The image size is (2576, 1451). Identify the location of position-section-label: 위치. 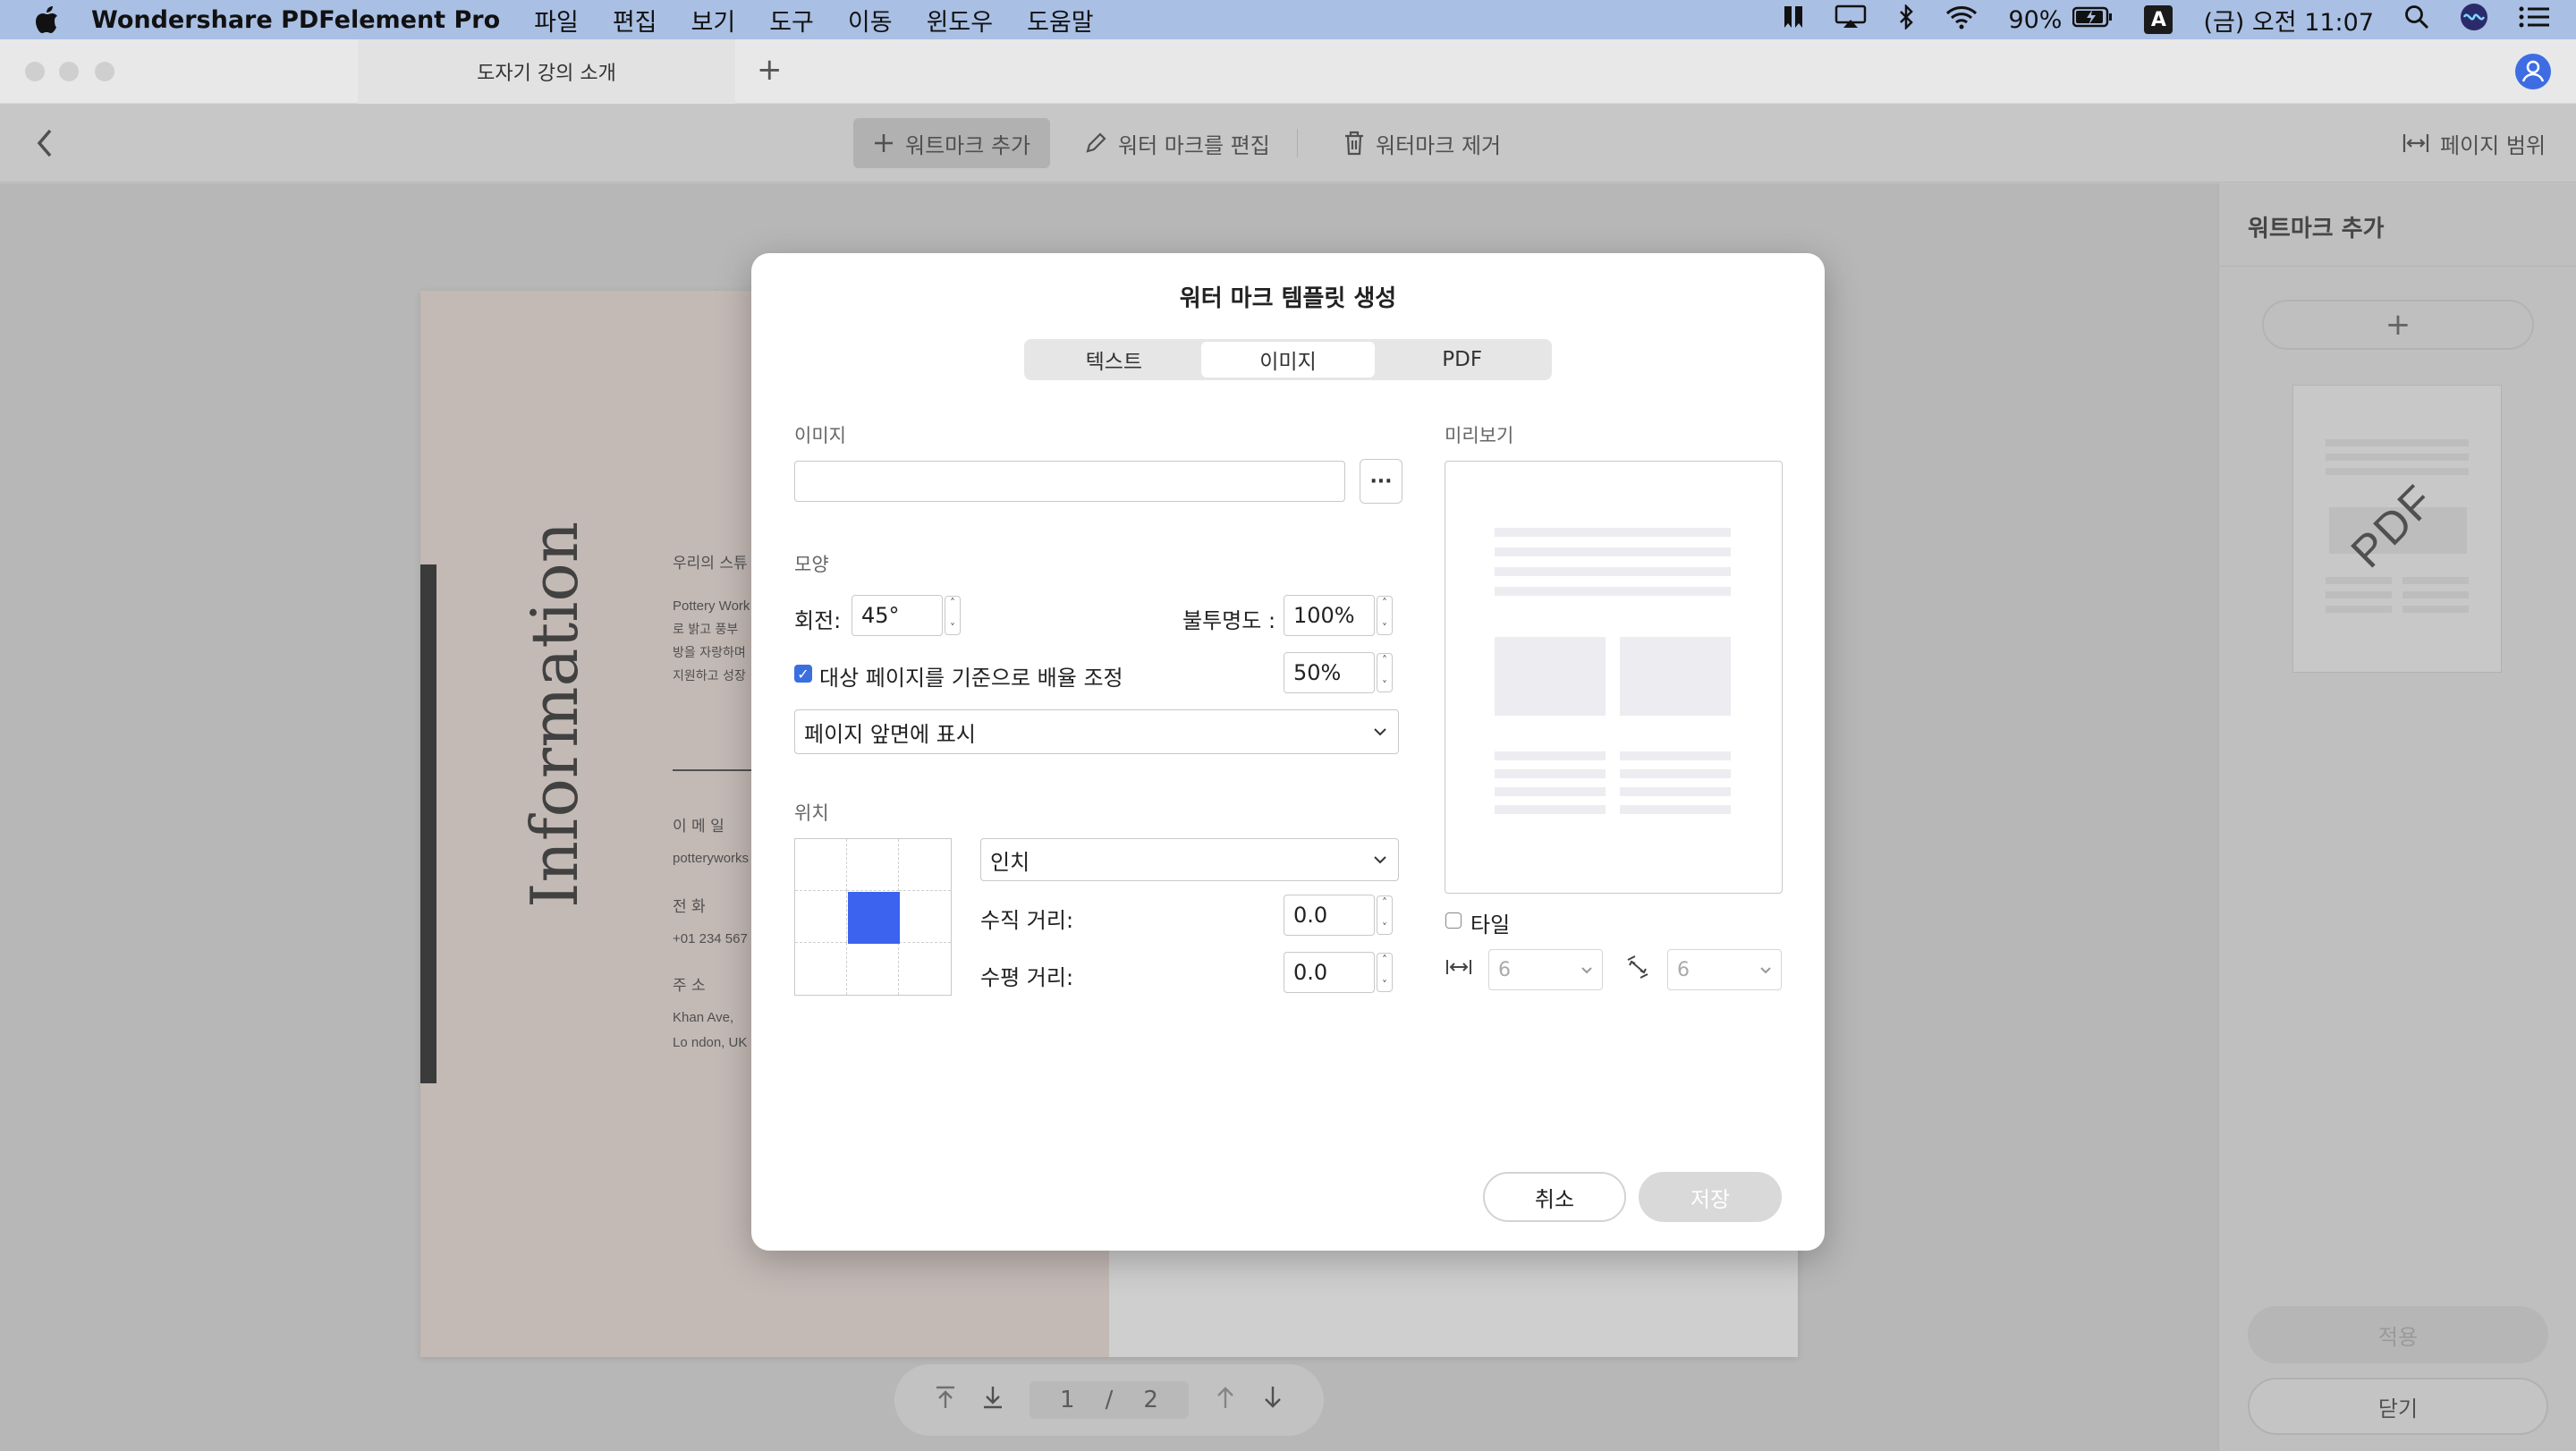
(811, 813).